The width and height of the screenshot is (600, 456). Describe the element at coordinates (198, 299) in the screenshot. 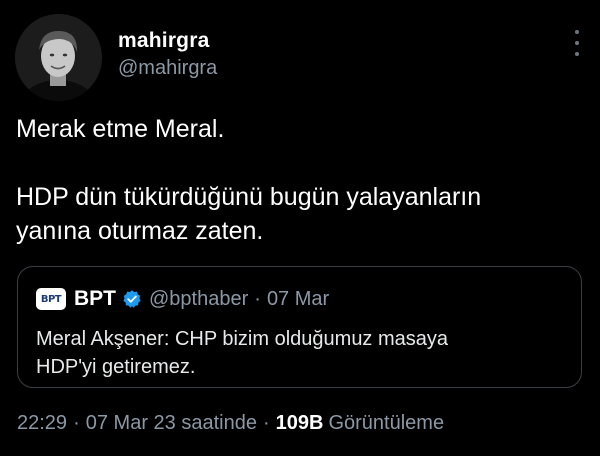

I see `quoted-handle: @bpthaber` at that location.